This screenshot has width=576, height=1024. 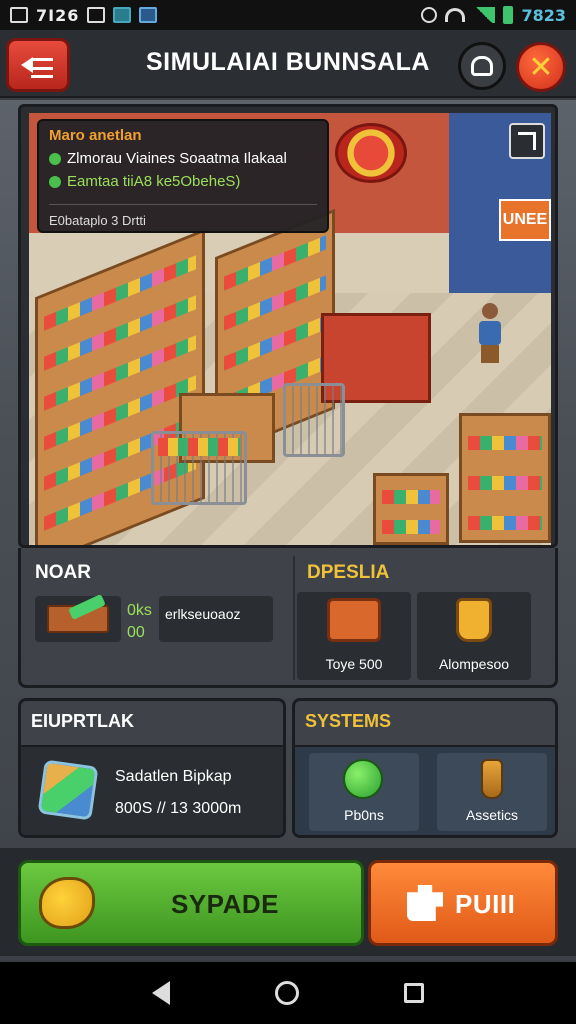 I want to click on stock-stats: 0ks 00, so click(x=139, y=622).